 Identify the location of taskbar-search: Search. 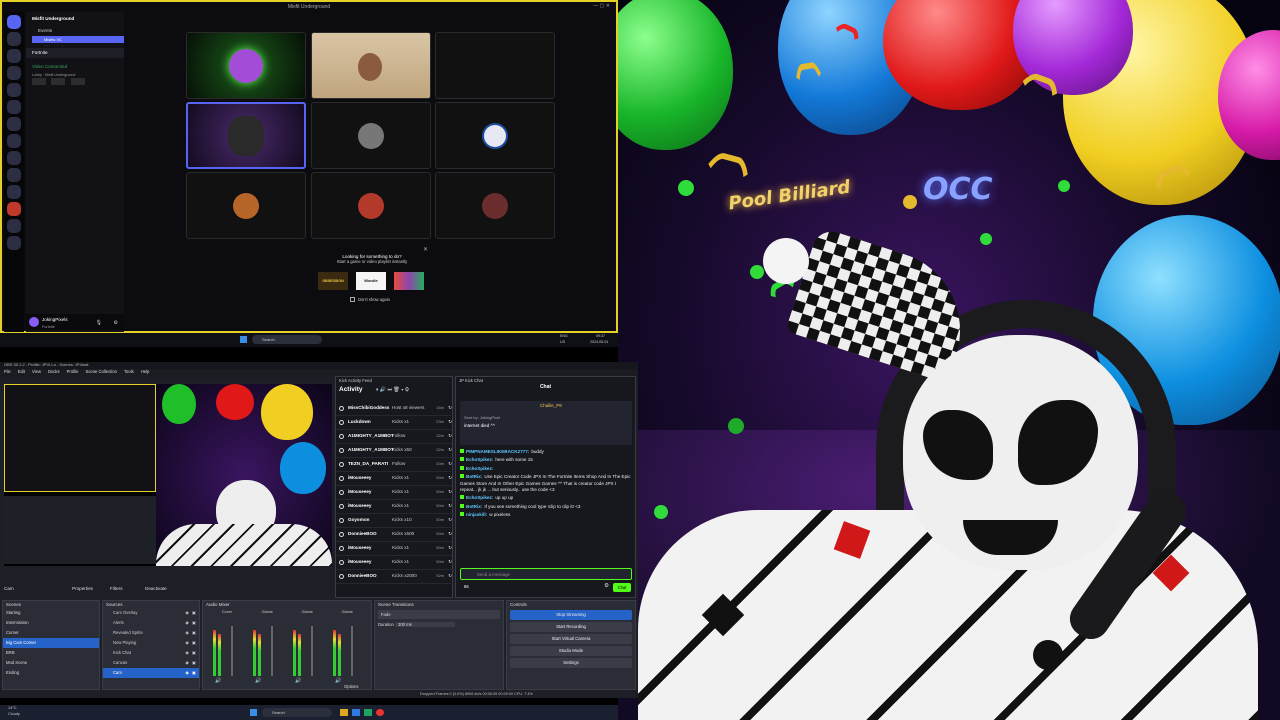
(297, 712).